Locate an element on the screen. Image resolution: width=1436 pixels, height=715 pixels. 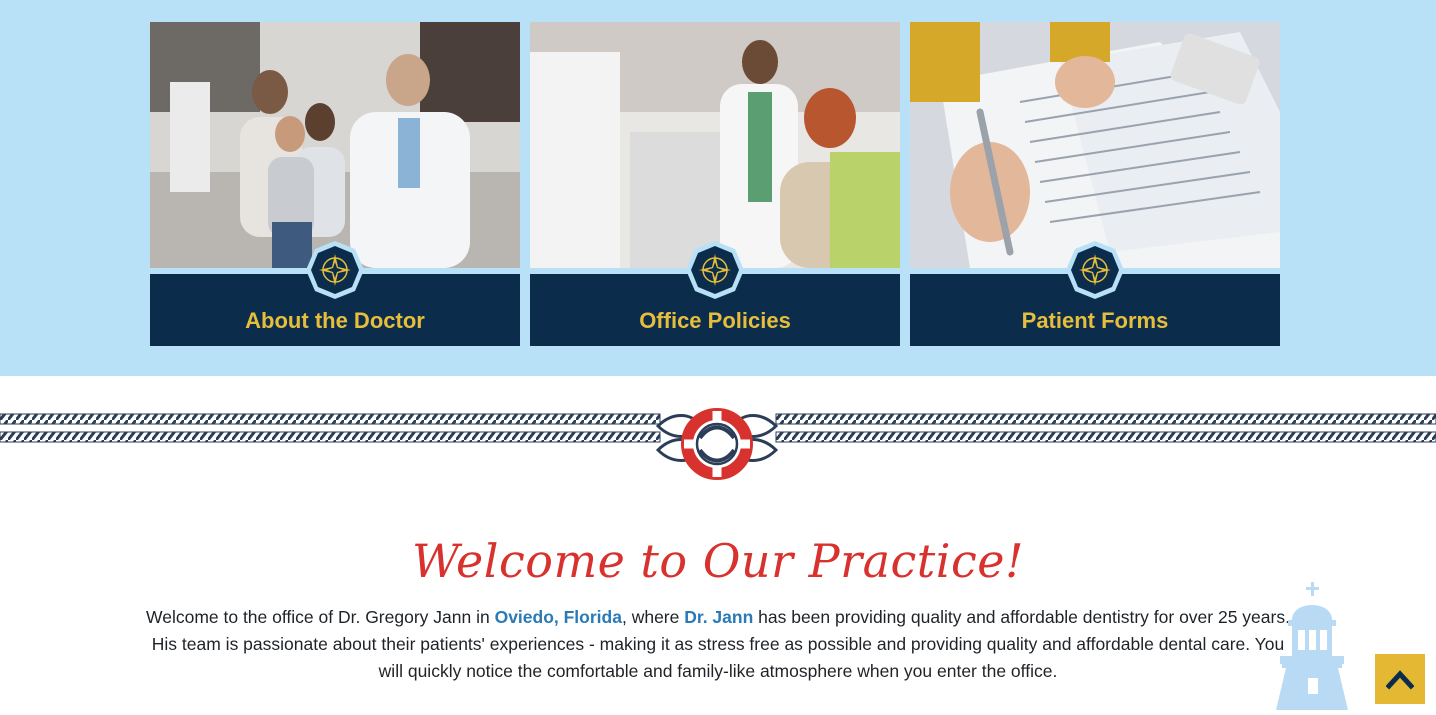
welcome-heading: Welcome to Our Practice! is located at coordinates (718, 561).